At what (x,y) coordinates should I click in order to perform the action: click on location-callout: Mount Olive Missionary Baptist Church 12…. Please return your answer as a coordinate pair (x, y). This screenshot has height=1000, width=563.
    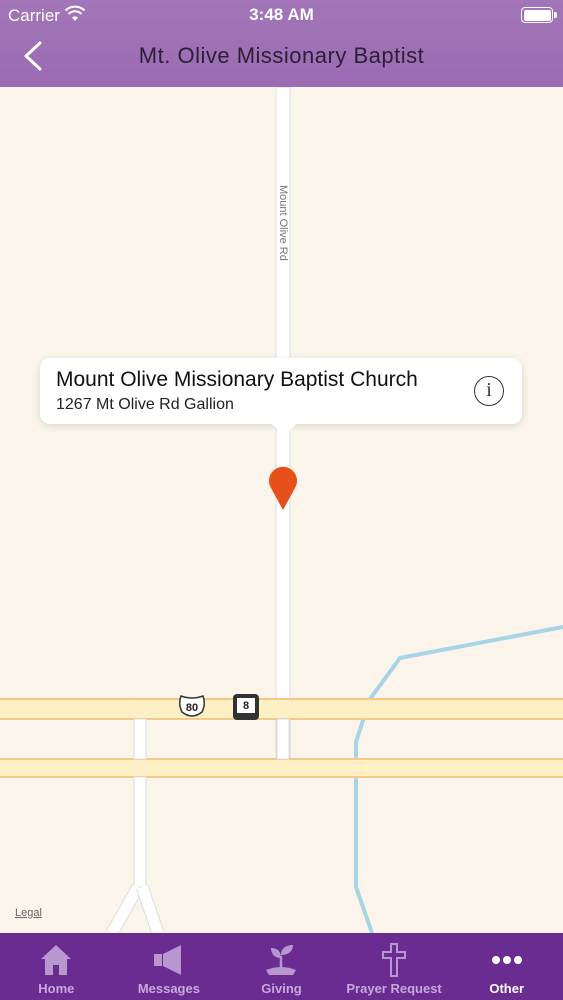
    Looking at the image, I should click on (281, 397).